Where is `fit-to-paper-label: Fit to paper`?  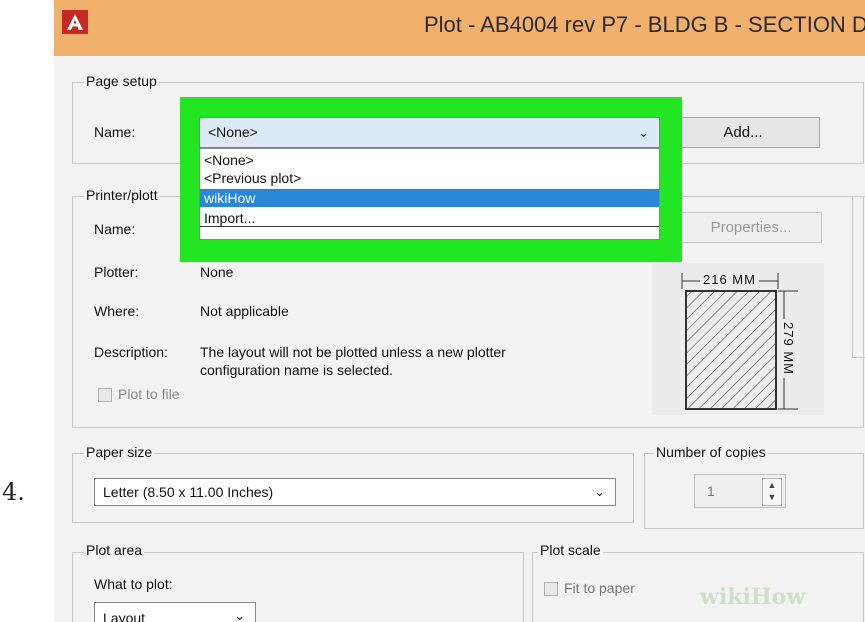 fit-to-paper-label: Fit to paper is located at coordinates (599, 588).